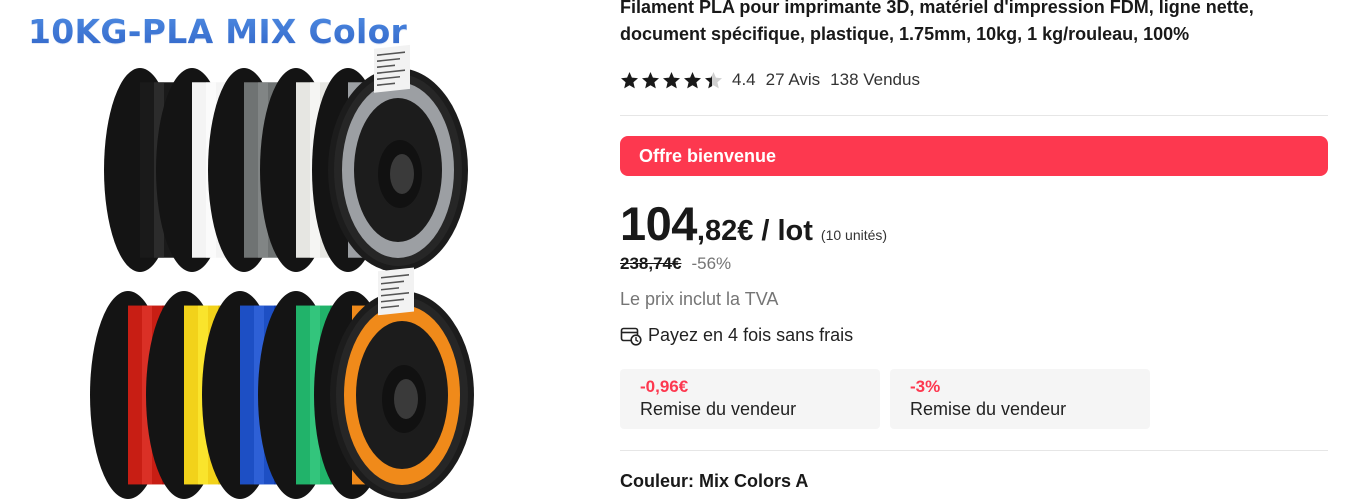 Image resolution: width=1362 pixels, height=501 pixels. I want to click on sold-count: 138 Vendus, so click(875, 79).